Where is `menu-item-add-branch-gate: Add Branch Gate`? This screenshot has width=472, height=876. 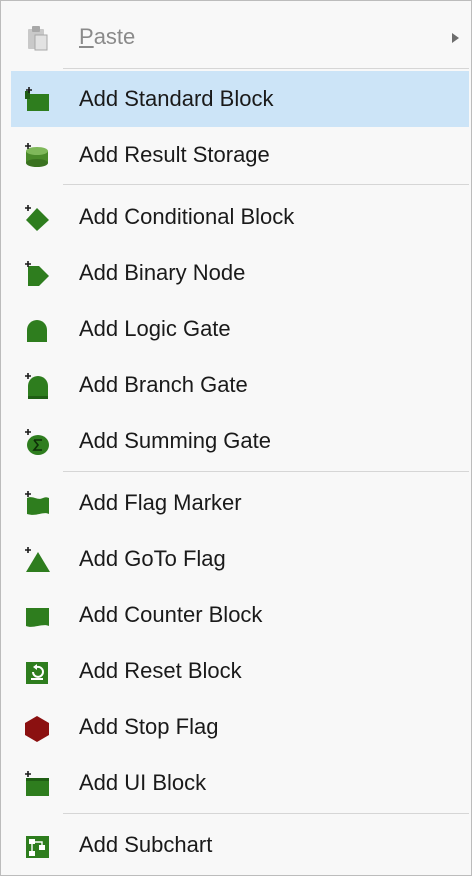 menu-item-add-branch-gate: Add Branch Gate is located at coordinates (240, 385).